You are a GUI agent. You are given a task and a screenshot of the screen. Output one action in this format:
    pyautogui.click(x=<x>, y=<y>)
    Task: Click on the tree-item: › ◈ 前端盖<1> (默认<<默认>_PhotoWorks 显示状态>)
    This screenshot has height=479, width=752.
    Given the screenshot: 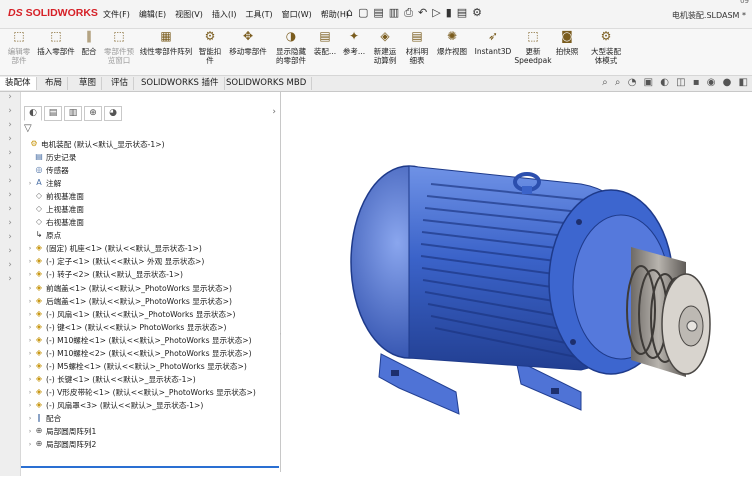 What is the action you would take?
    pyautogui.click(x=150, y=288)
    